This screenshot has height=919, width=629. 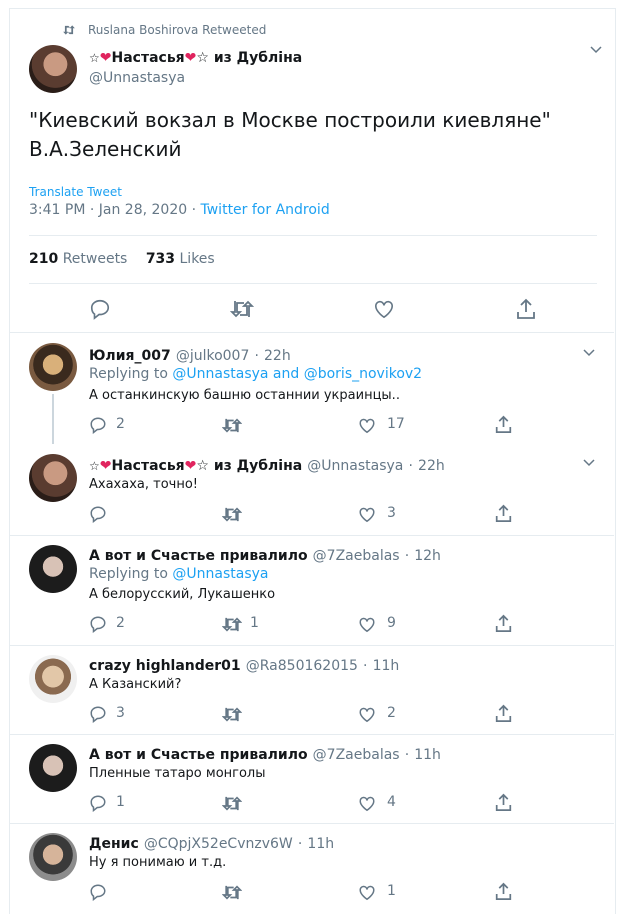 What do you see at coordinates (108, 210) in the screenshot?
I see `tweet-timestamp: 3:41 PM · Jan 28, 2020` at bounding box center [108, 210].